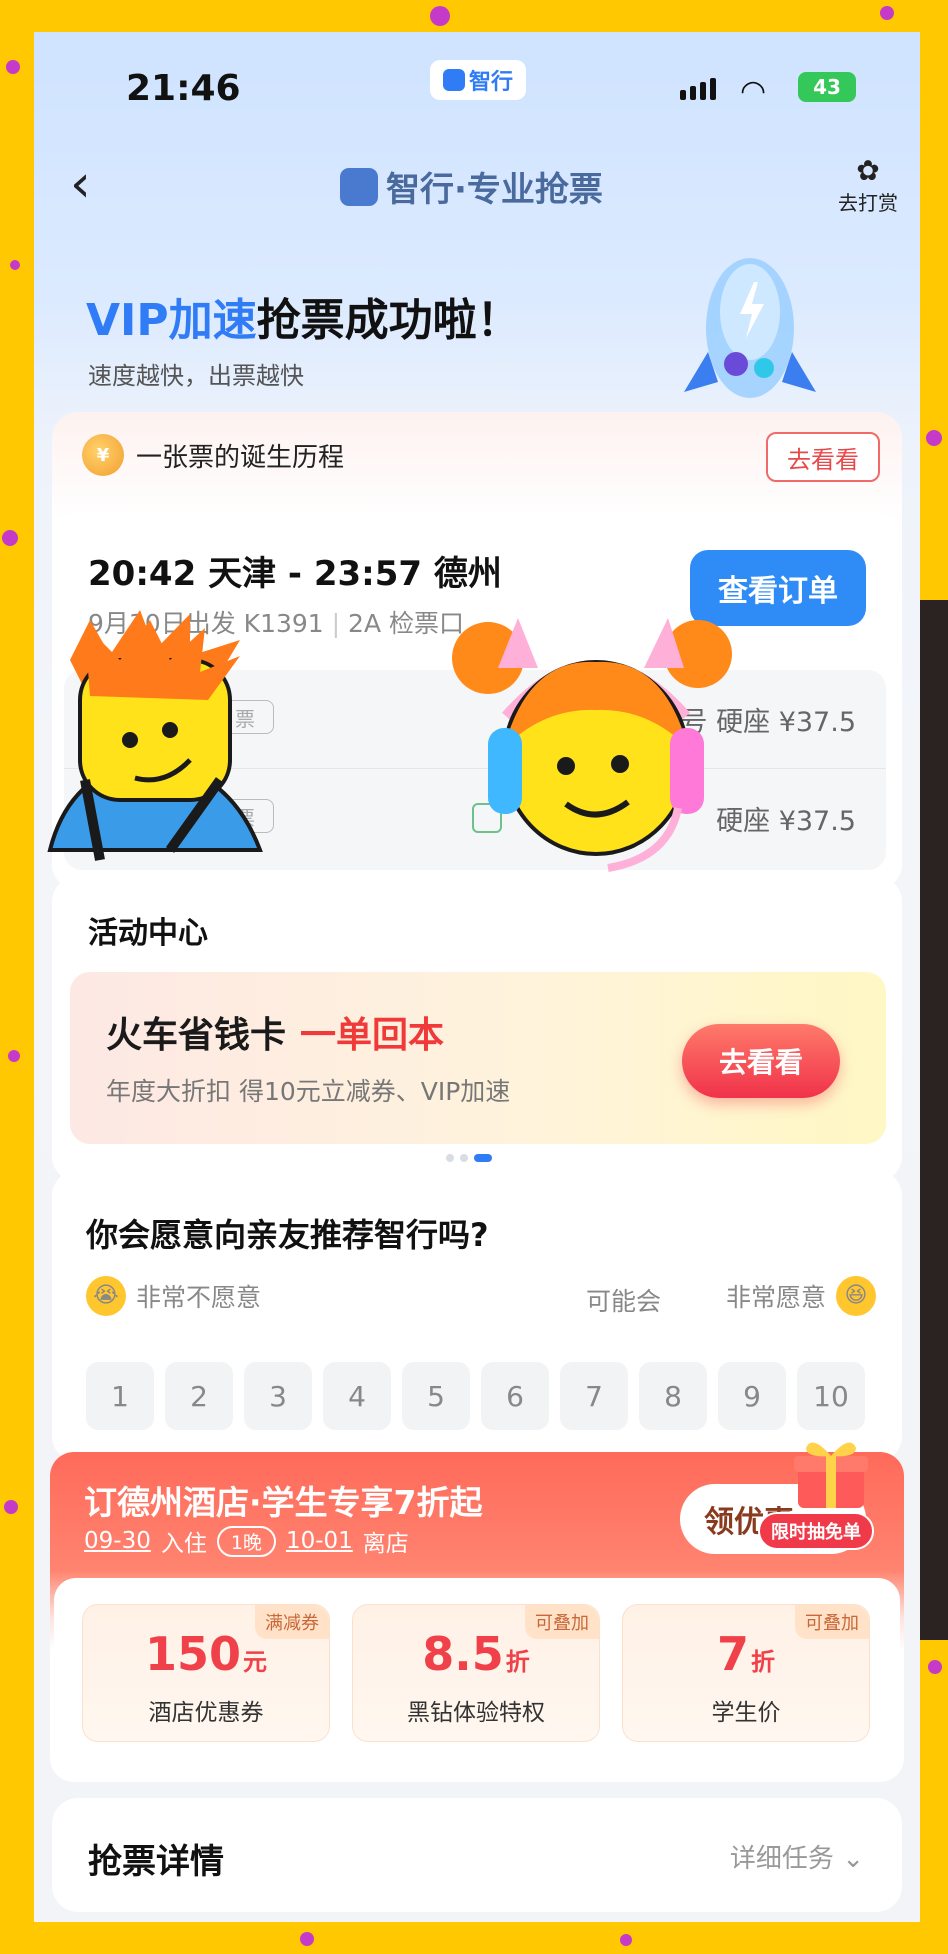 The width and height of the screenshot is (948, 1954). I want to click on grab-details-title: 抢票详情, so click(156, 1862).